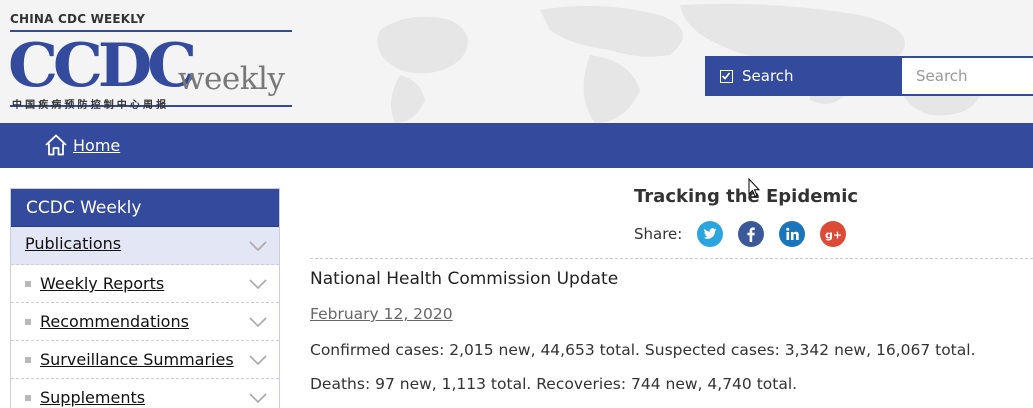 This screenshot has width=1033, height=408. I want to click on sidebar-item-weekly-reports: Weekly Reports, so click(145, 284).